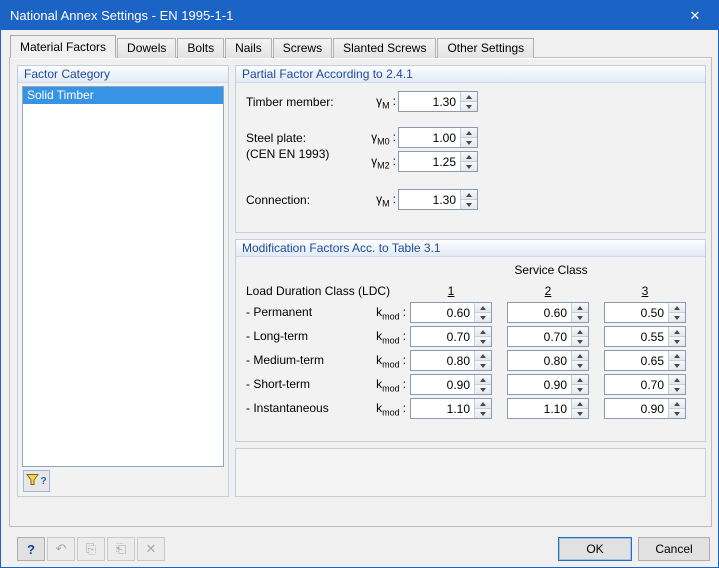  I want to click on kmod-shortterm-sc1-input, so click(442, 384).